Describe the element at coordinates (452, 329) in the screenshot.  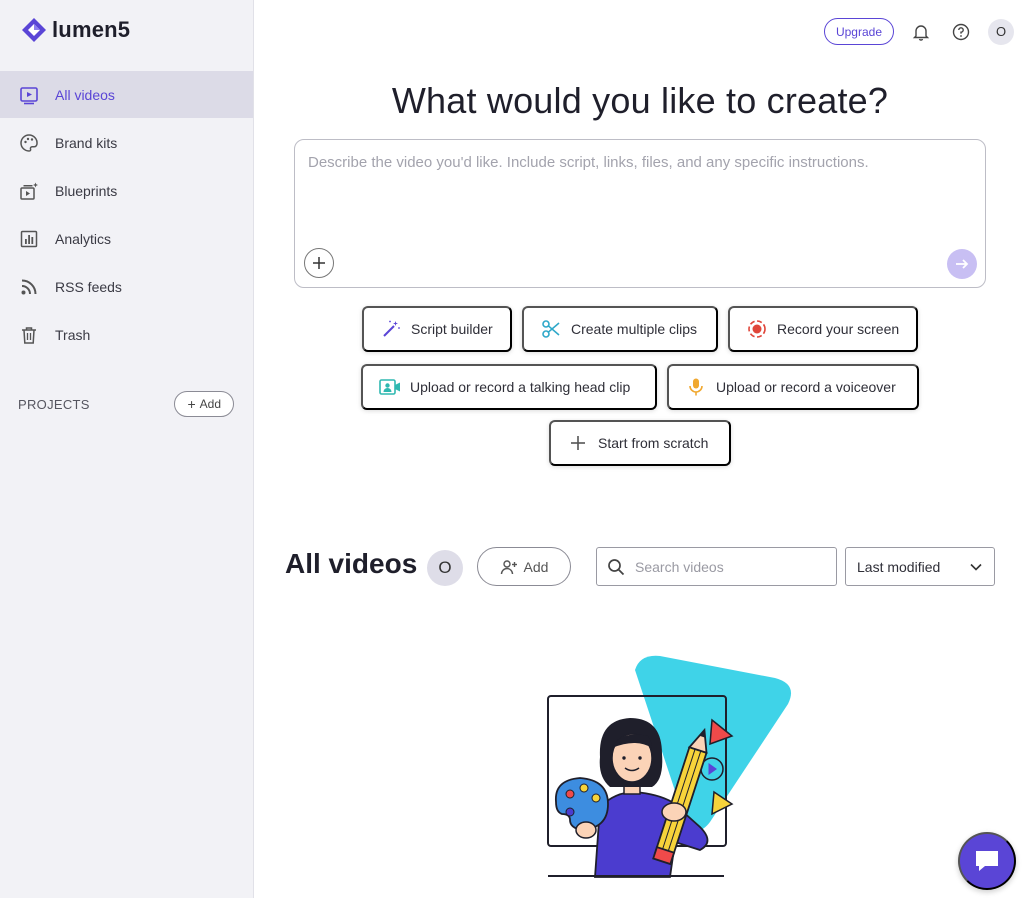
I see `chip-label: Script builder` at that location.